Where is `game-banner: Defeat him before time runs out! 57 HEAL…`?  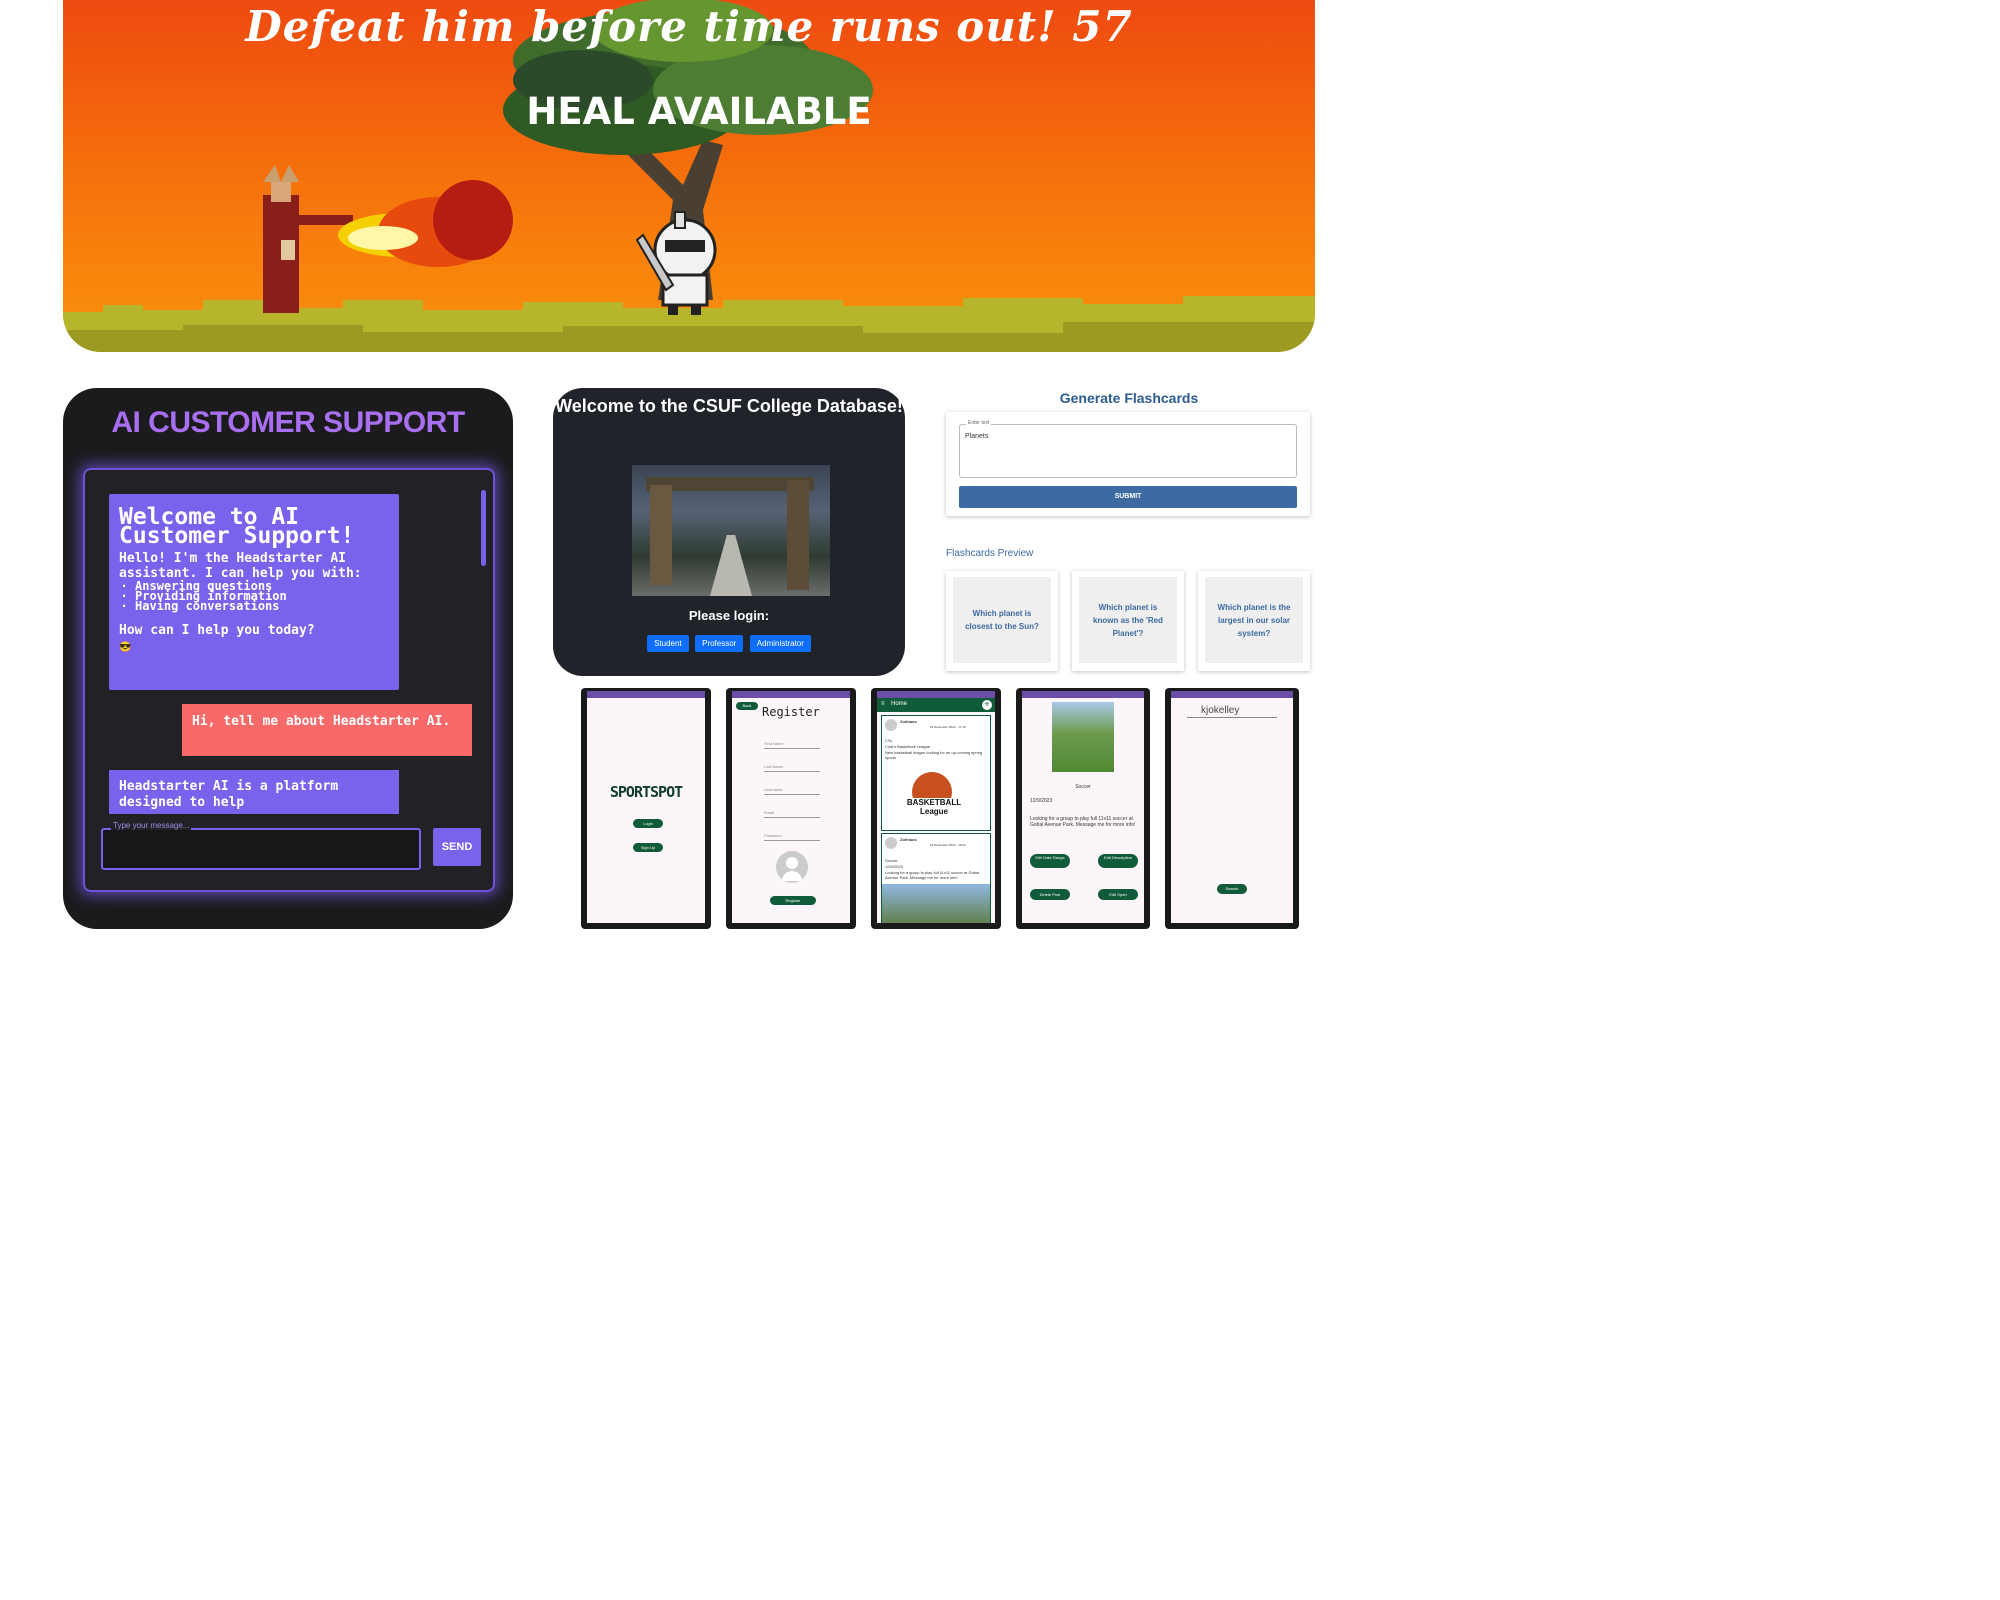
game-banner: Defeat him before time runs out! 57 HEAL… is located at coordinates (689, 176).